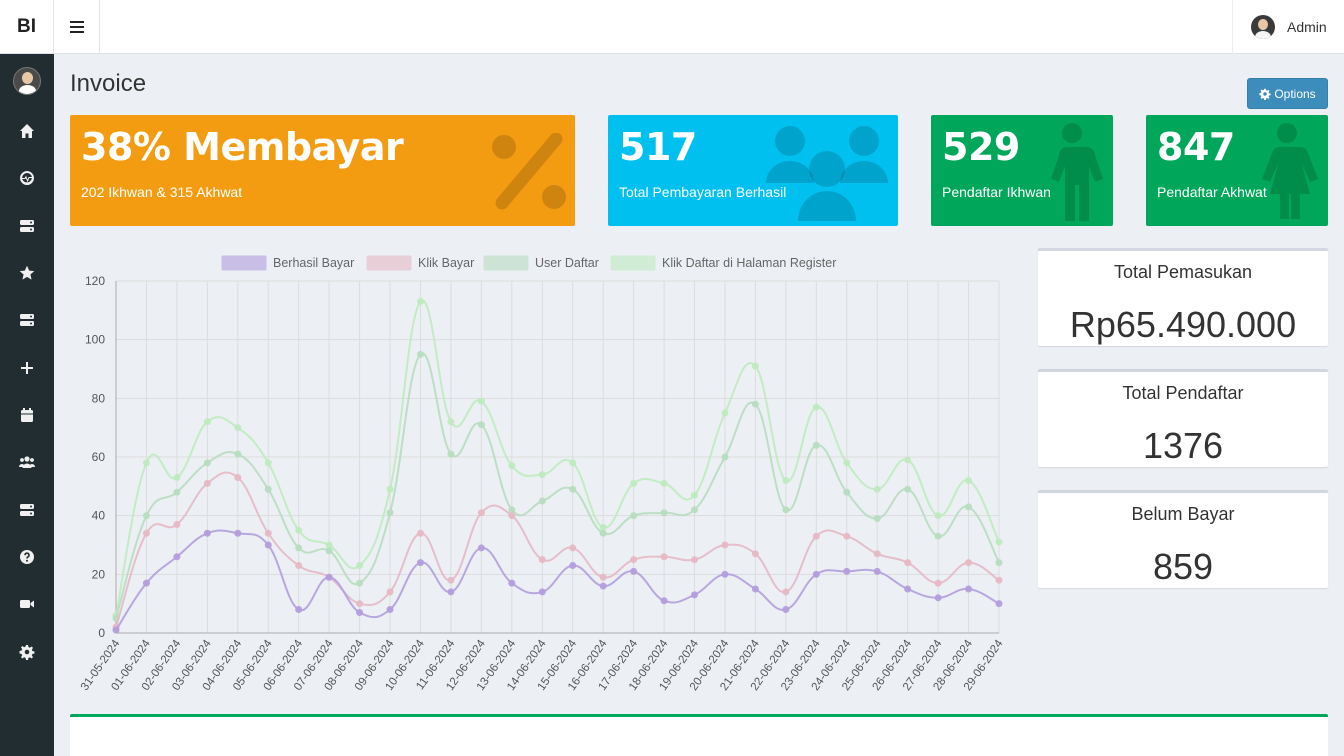 Image resolution: width=1344 pixels, height=756 pixels. What do you see at coordinates (699, 735) in the screenshot?
I see `bottom-panel` at bounding box center [699, 735].